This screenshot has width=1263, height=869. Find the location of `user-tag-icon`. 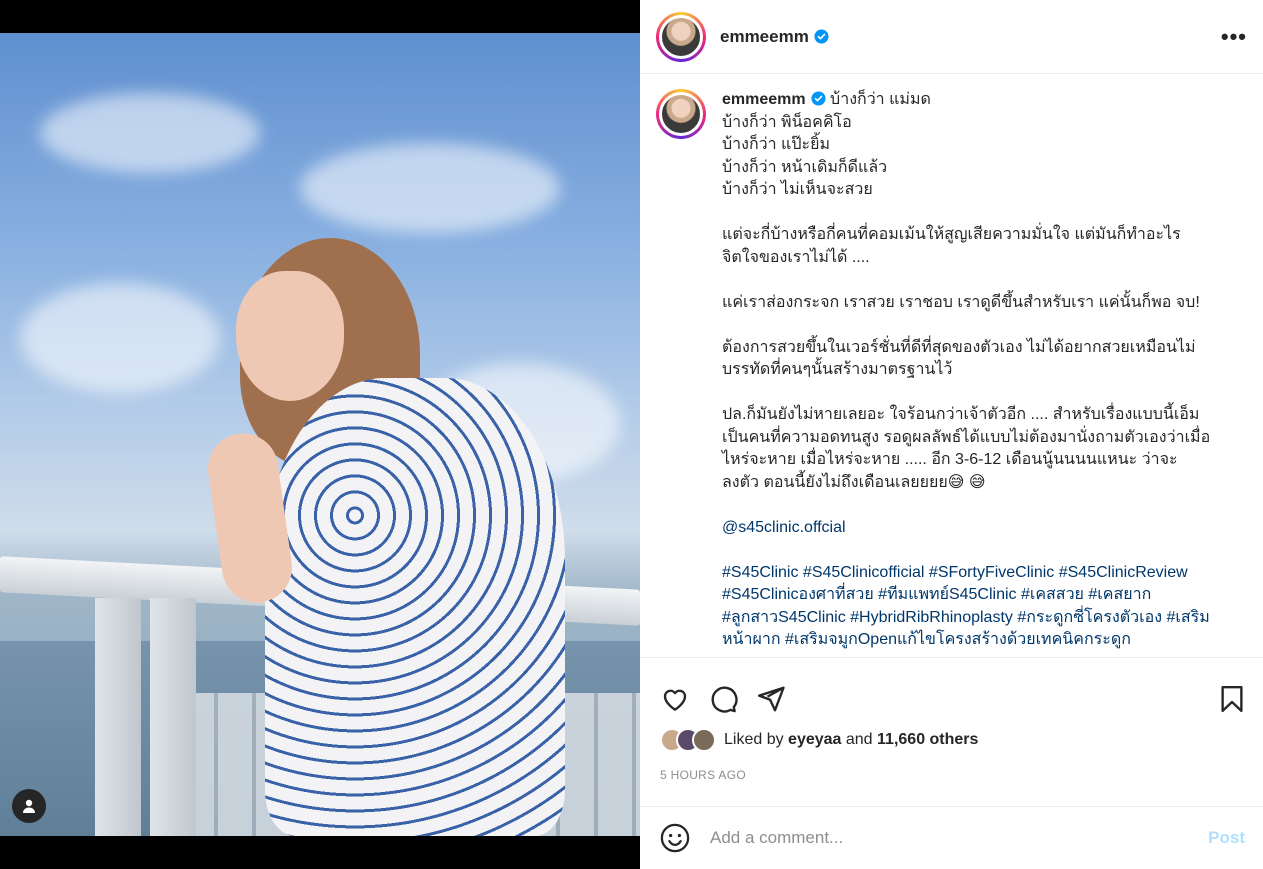

user-tag-icon is located at coordinates (29, 806).